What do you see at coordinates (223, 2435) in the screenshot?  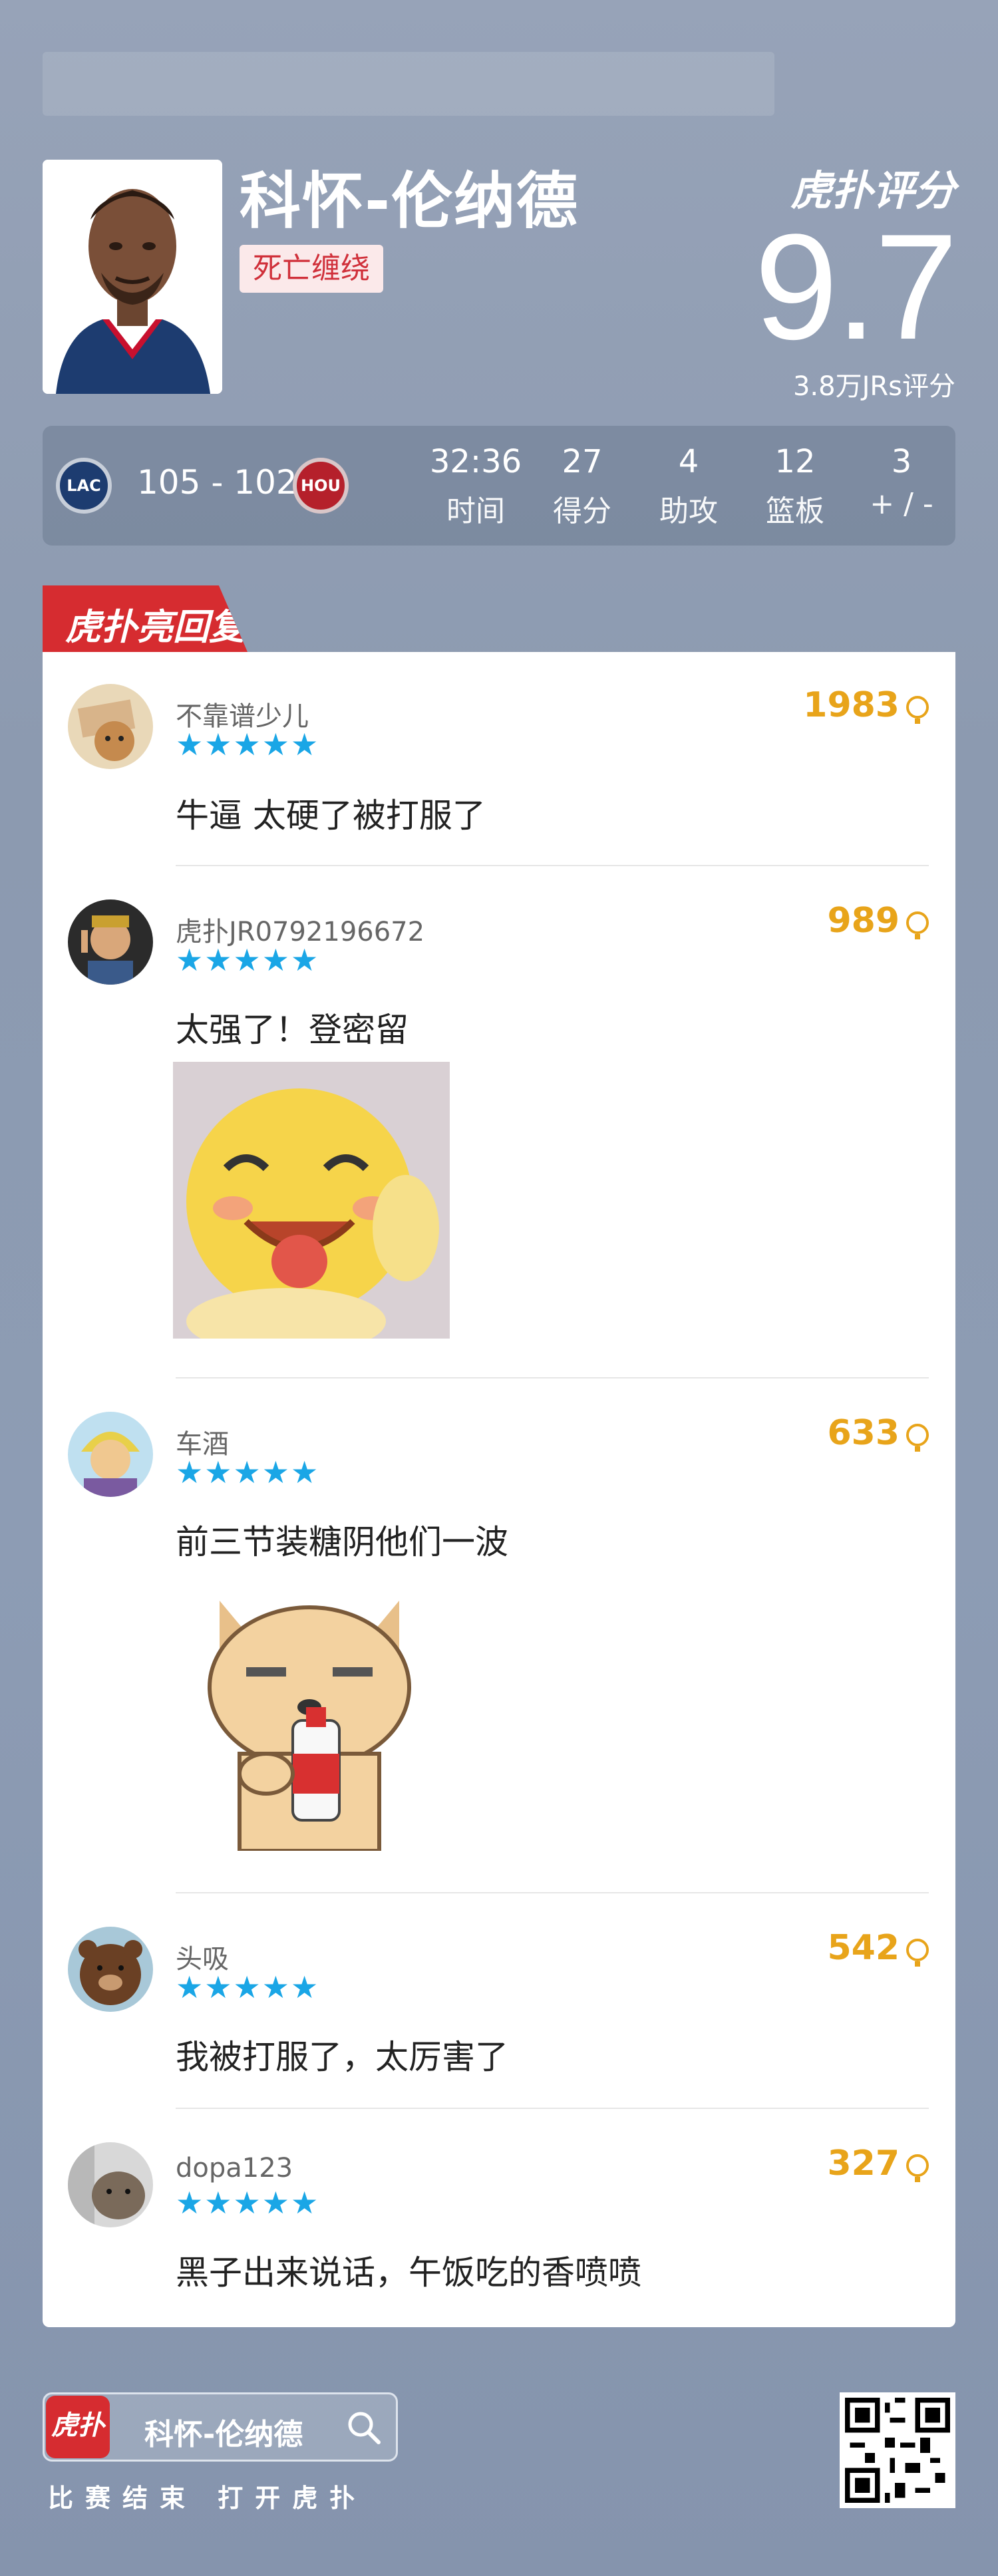 I see `app-search-text: 科怀-伦纳德` at bounding box center [223, 2435].